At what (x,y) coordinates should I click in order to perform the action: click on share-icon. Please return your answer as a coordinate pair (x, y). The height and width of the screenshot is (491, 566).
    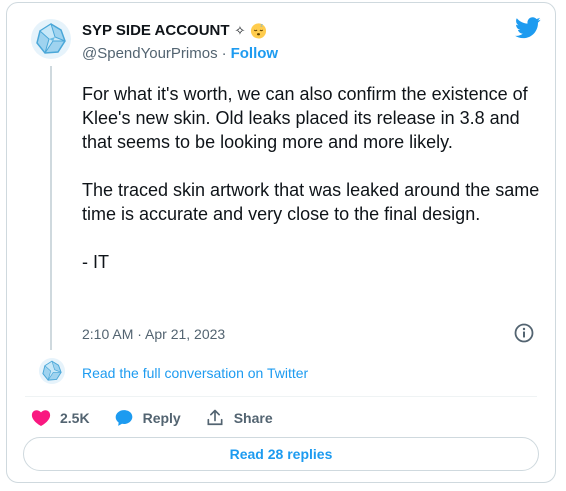
    Looking at the image, I should click on (215, 417).